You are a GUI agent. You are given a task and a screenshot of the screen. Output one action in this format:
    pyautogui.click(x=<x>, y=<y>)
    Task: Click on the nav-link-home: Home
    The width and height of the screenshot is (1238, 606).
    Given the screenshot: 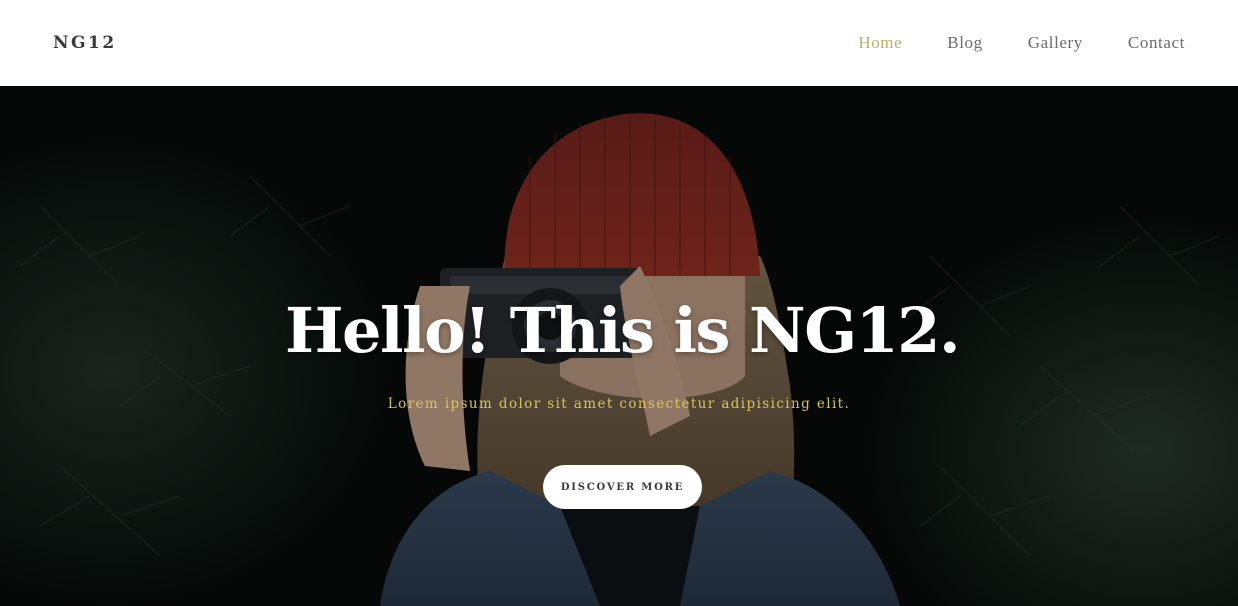 What is the action you would take?
    pyautogui.click(x=880, y=43)
    